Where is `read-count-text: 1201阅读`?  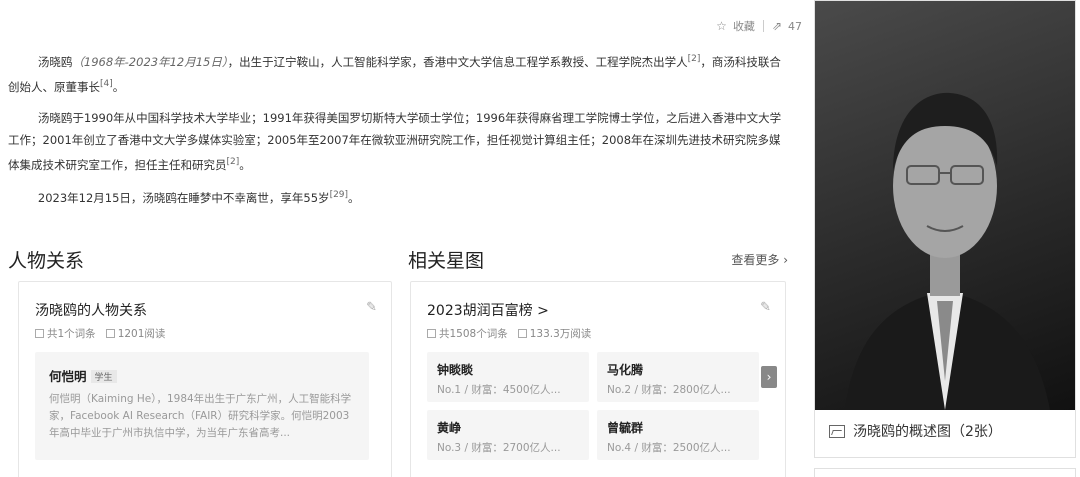
read-count-text: 1201阅读 is located at coordinates (141, 334).